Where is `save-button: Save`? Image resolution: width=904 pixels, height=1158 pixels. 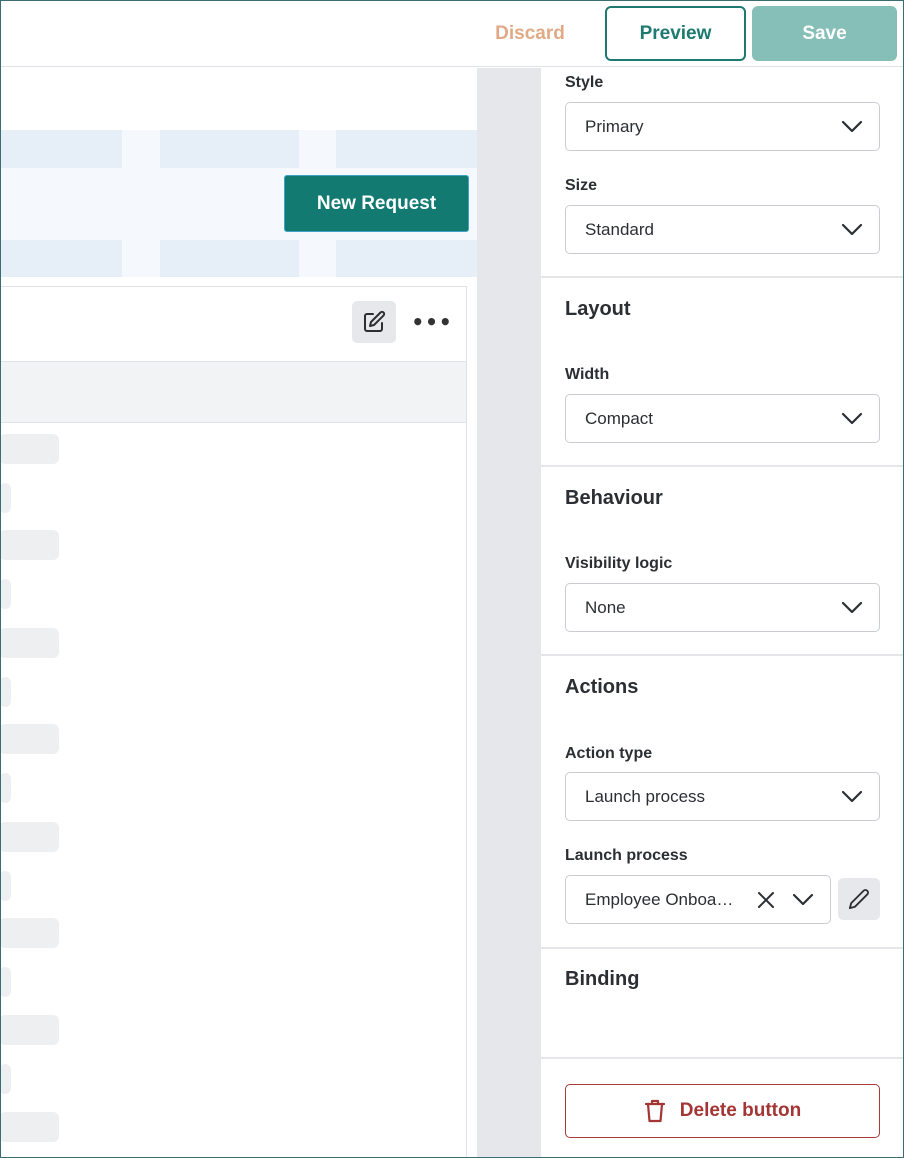 save-button: Save is located at coordinates (824, 33).